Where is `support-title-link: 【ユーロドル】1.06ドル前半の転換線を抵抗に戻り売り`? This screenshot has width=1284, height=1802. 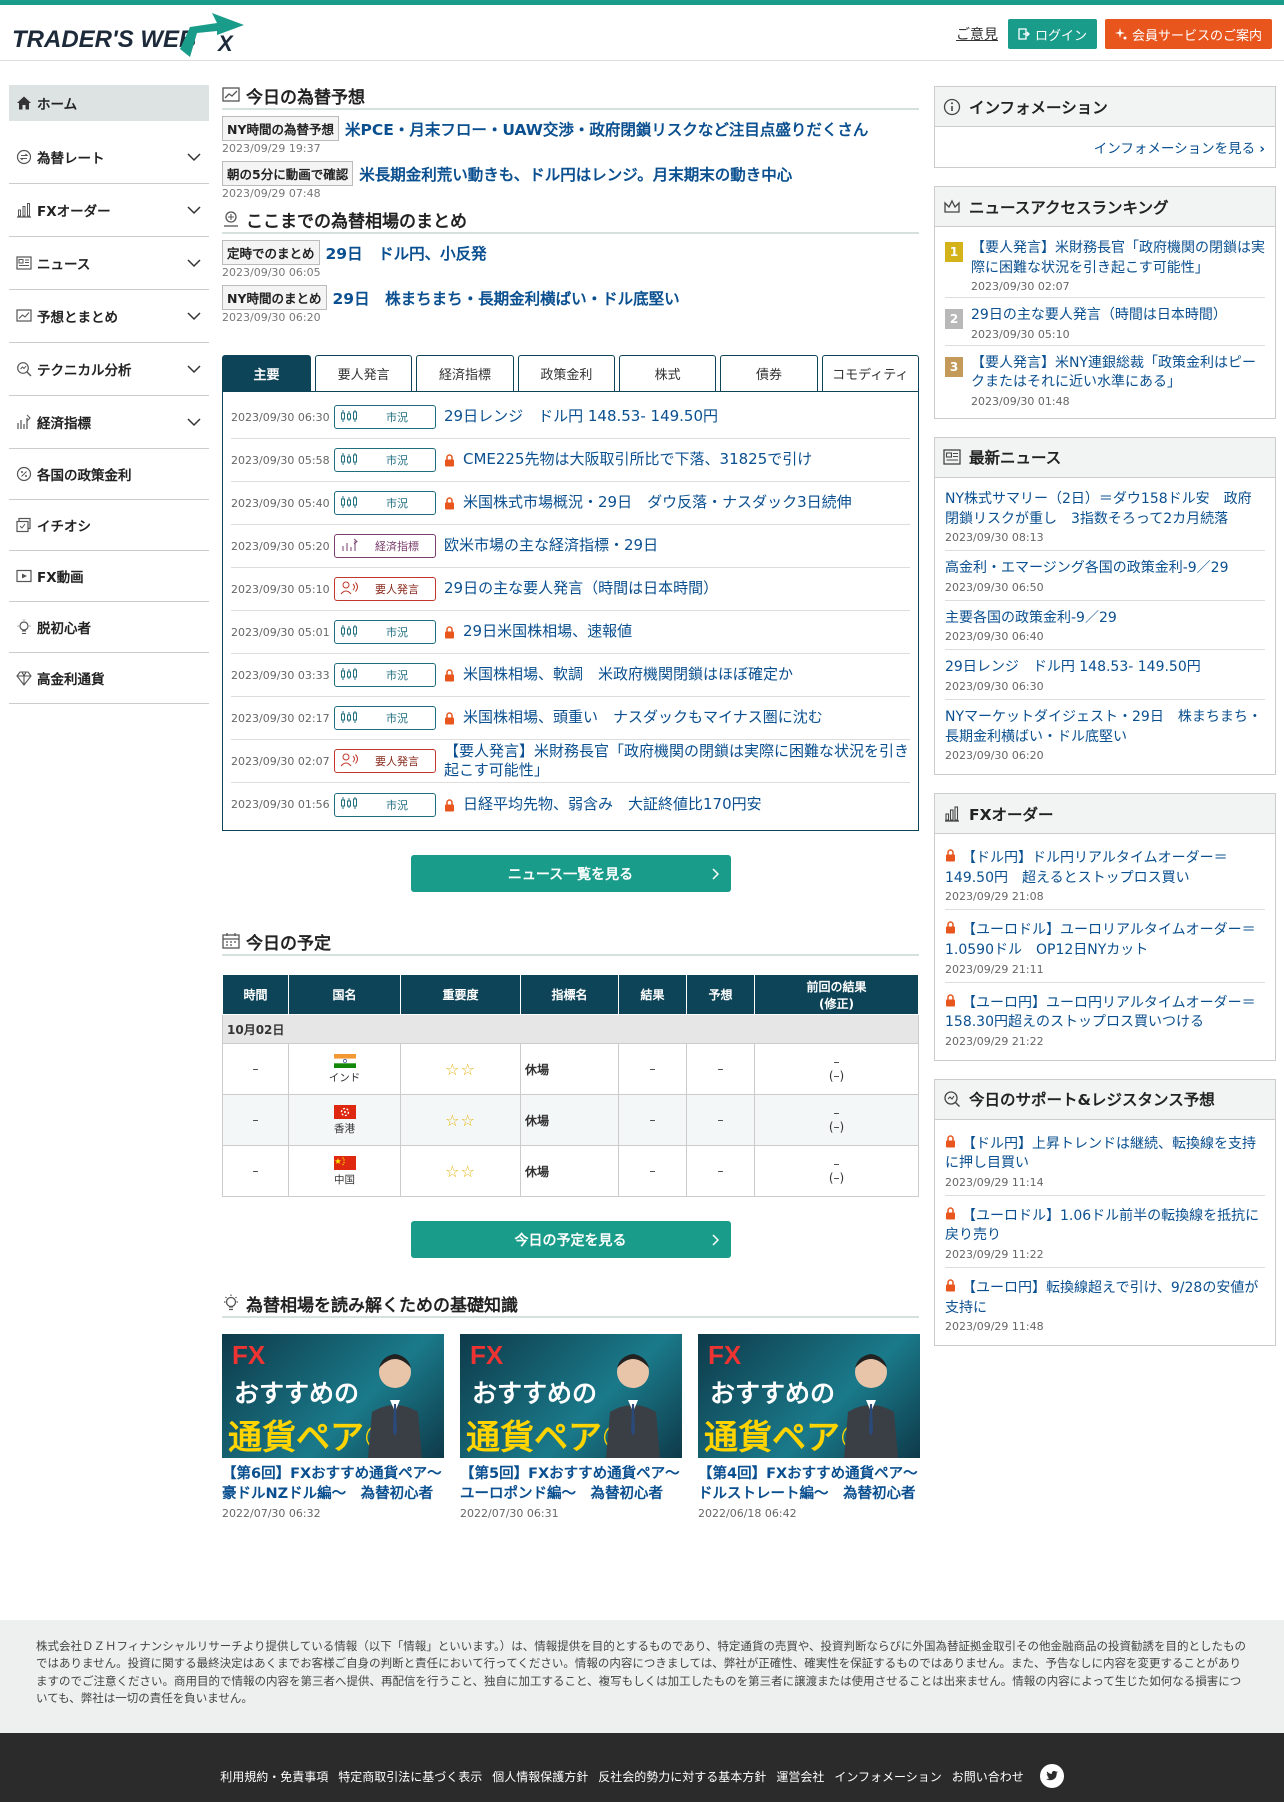 support-title-link: 【ユーロドル】1.06ドル前半の転換線を抵抗に戻り売り is located at coordinates (1102, 1225).